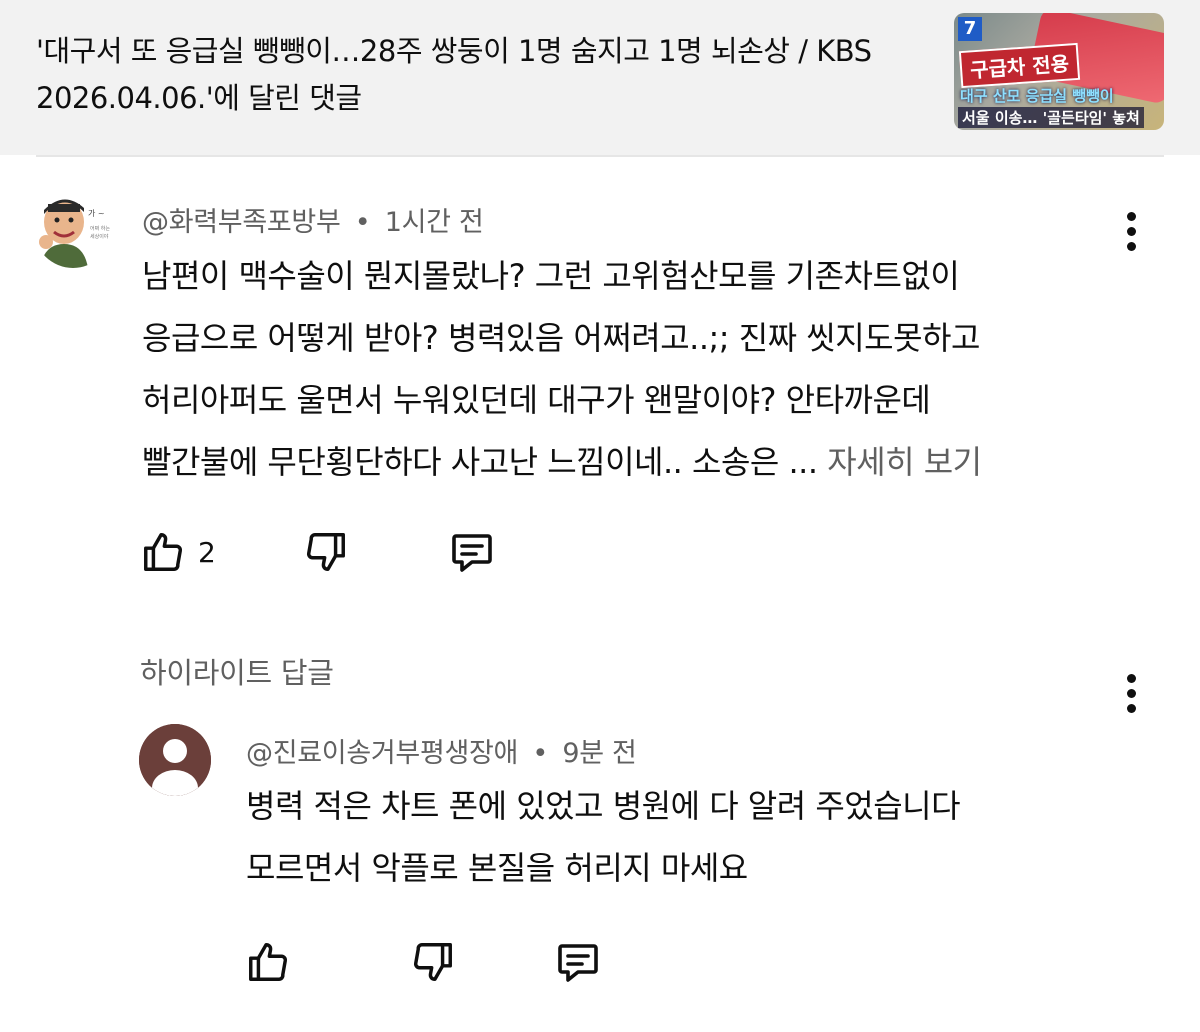  What do you see at coordinates (100, 228) in the screenshot?
I see `svg-text: 어쩌 하는` at bounding box center [100, 228].